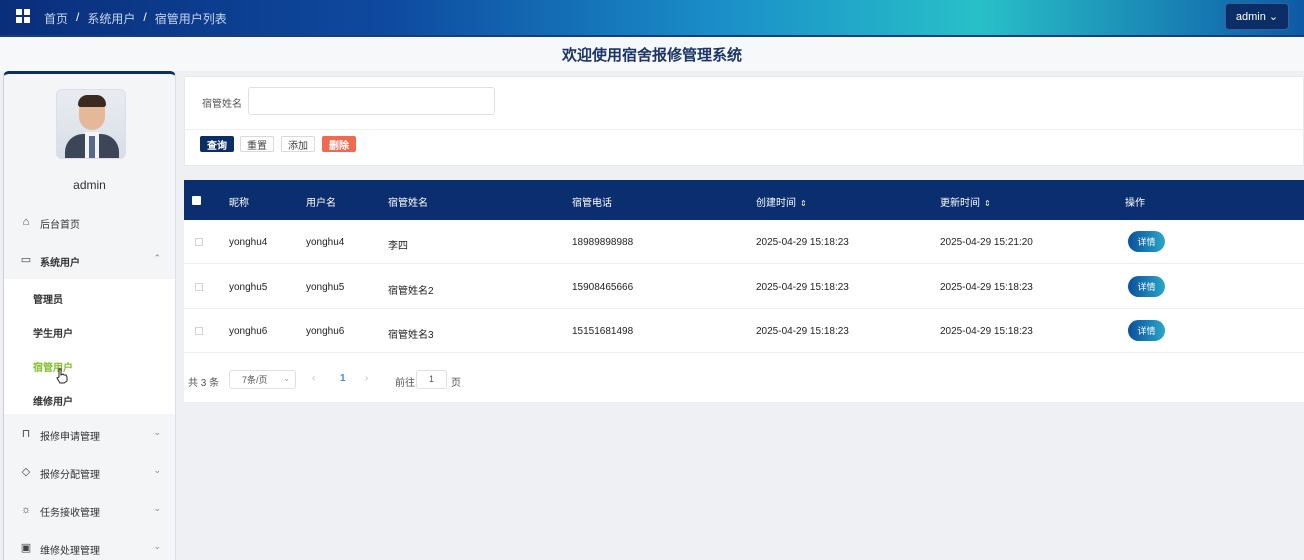 Image resolution: width=1304 pixels, height=560 pixels. I want to click on cell-phone: 15151681498, so click(603, 331).